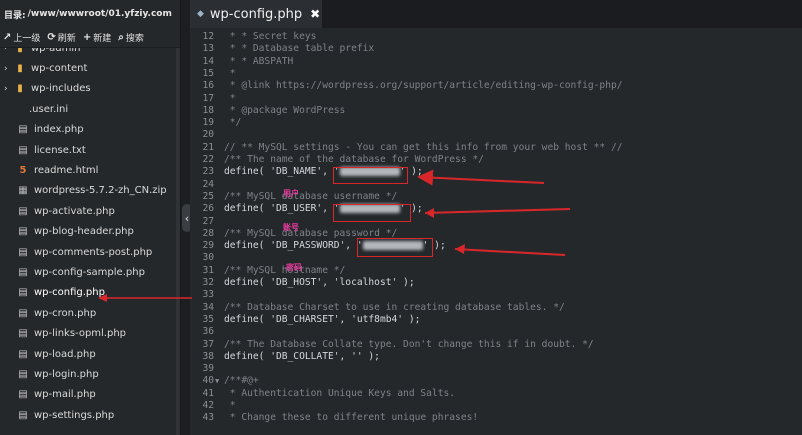 The image size is (802, 435). What do you see at coordinates (208, 196) in the screenshot?
I see `line-number: 25` at bounding box center [208, 196].